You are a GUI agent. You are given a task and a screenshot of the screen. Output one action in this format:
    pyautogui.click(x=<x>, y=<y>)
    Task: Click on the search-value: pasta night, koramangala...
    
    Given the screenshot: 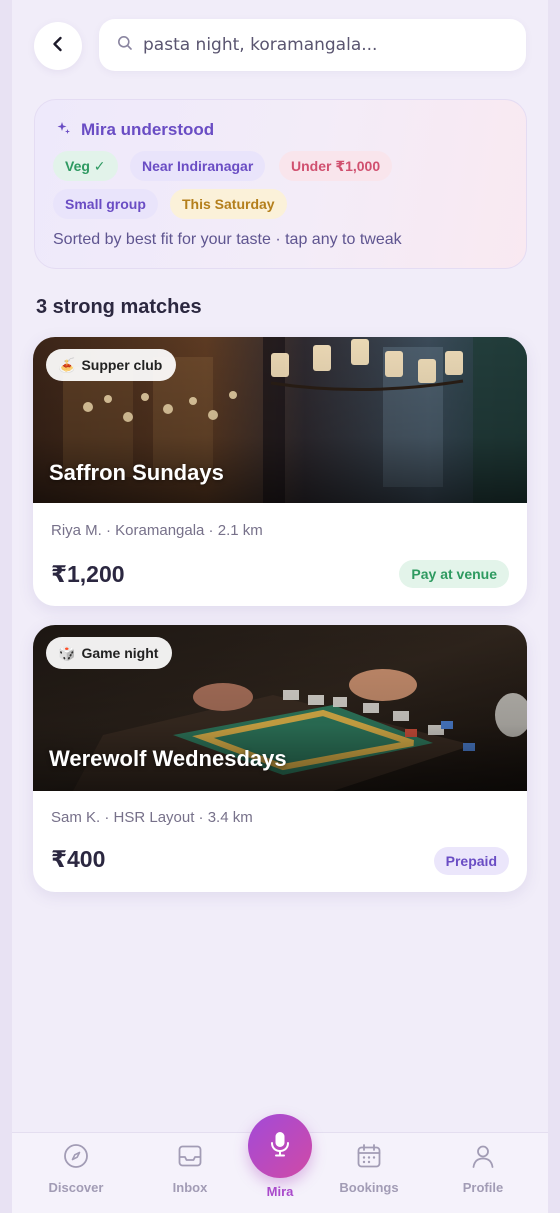 What is the action you would take?
    pyautogui.click(x=260, y=45)
    